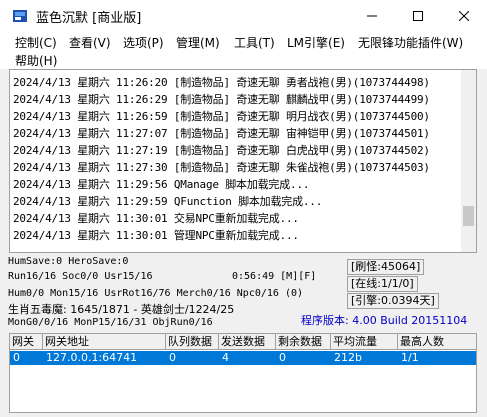 The width and height of the screenshot is (487, 417). Describe the element at coordinates (16, 357) in the screenshot. I see `cell-gateway: 0` at that location.